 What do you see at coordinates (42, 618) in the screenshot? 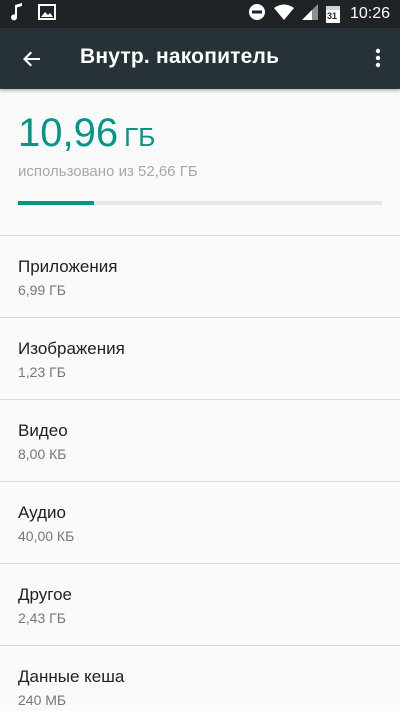
I see `list-item-size: 2,43 ГБ` at bounding box center [42, 618].